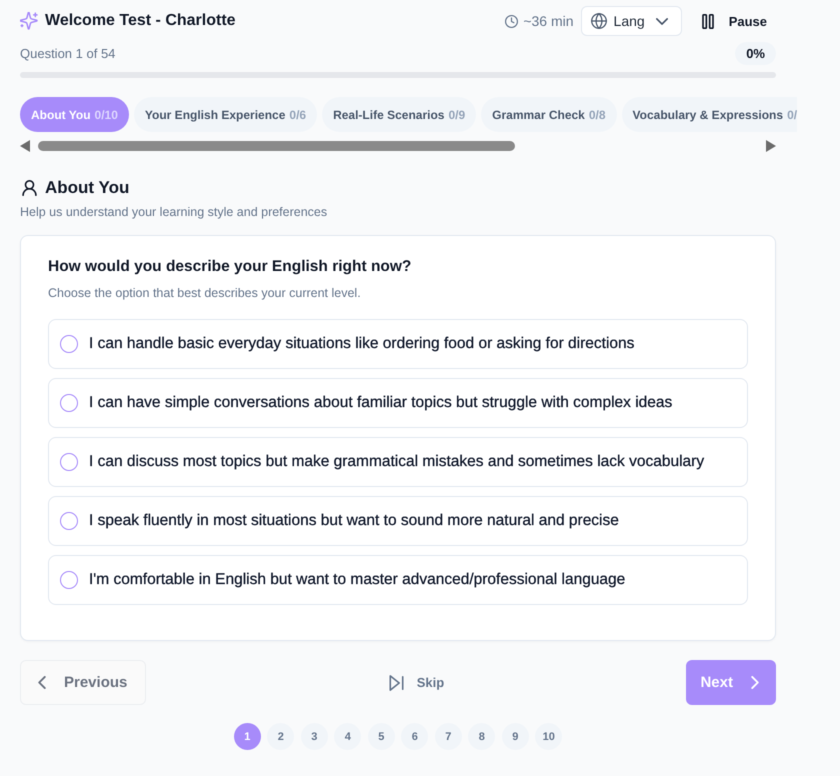  Describe the element at coordinates (25, 146) in the screenshot. I see `scroll-left-icon` at that location.